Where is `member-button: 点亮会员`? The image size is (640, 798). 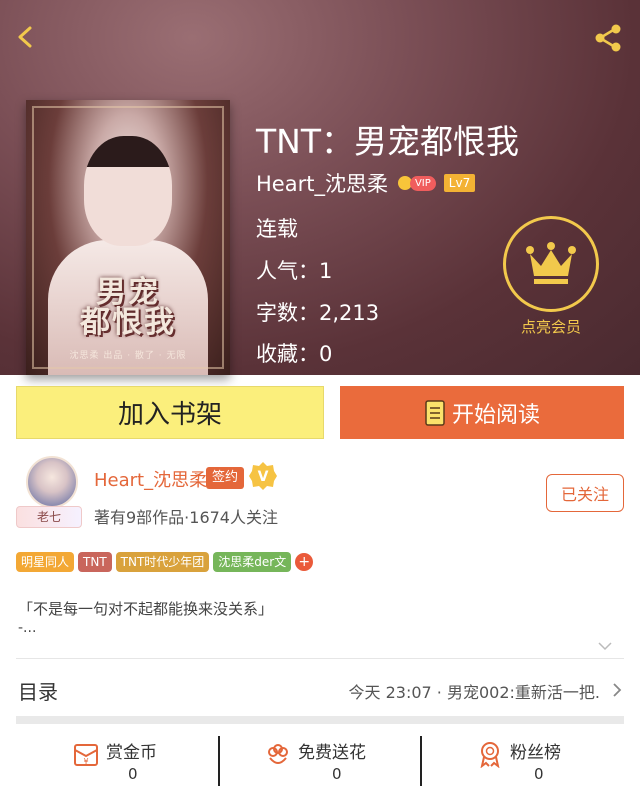 member-button: 点亮会员 is located at coordinates (551, 276).